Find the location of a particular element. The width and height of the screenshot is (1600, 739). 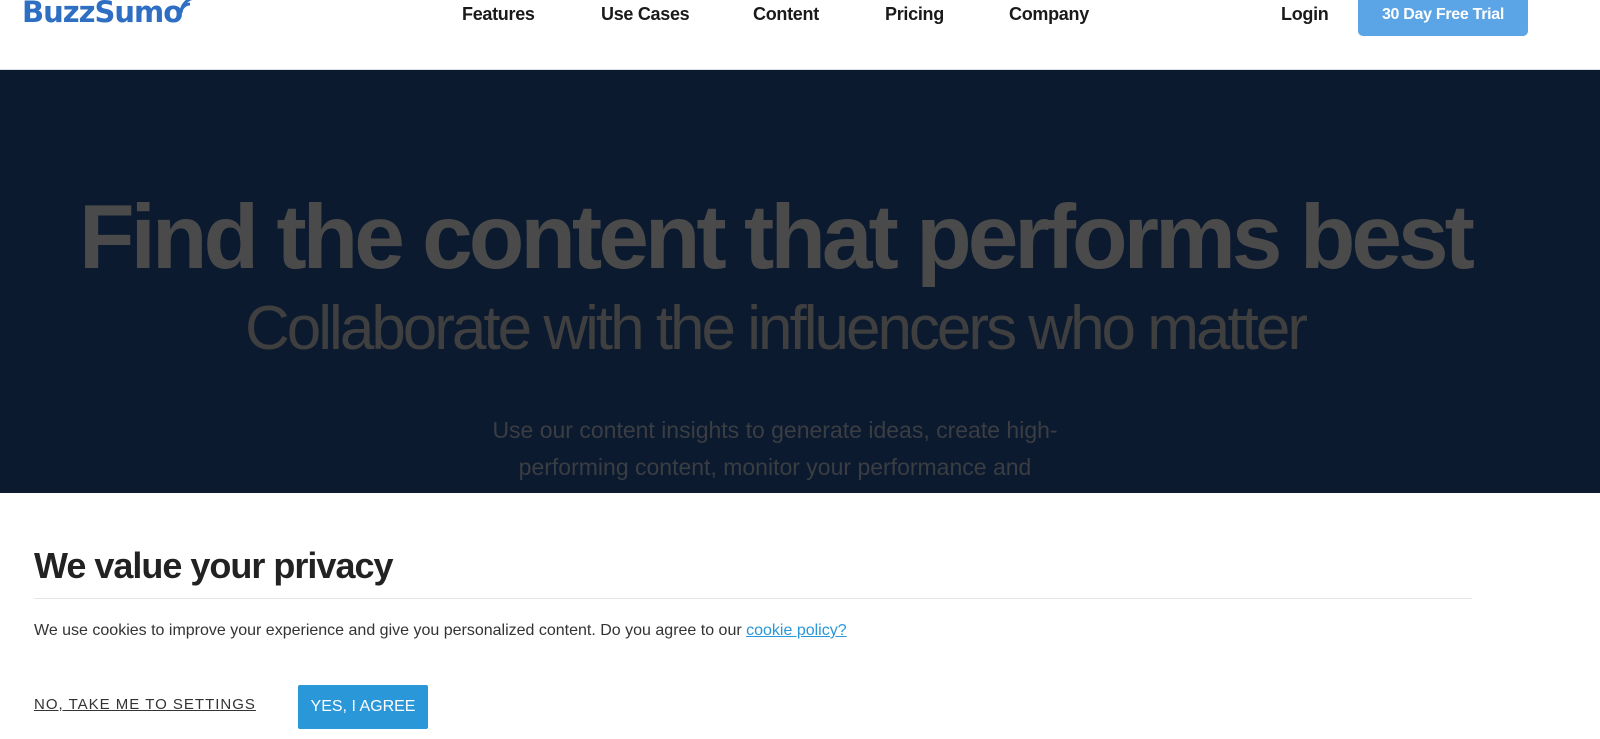

cookie-banner-title: We value your privacy is located at coordinates (214, 565).